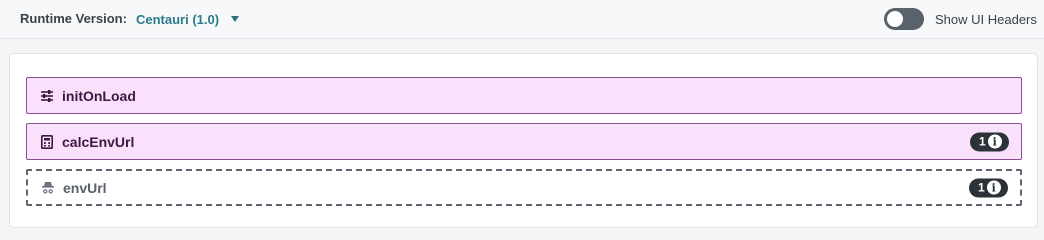 This screenshot has height=240, width=1044. Describe the element at coordinates (47, 96) in the screenshot. I see `sliders-icon` at that location.